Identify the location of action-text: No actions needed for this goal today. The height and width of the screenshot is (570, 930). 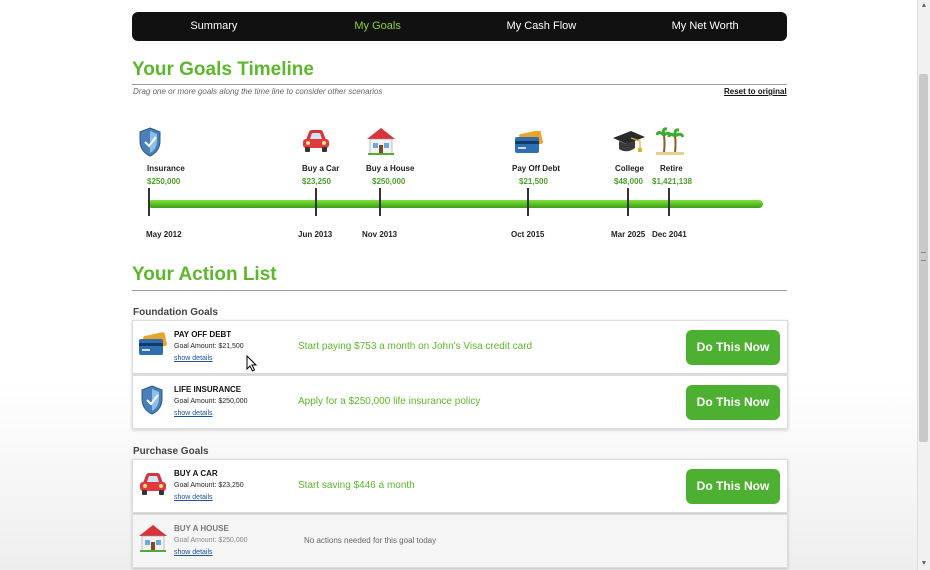
(370, 540).